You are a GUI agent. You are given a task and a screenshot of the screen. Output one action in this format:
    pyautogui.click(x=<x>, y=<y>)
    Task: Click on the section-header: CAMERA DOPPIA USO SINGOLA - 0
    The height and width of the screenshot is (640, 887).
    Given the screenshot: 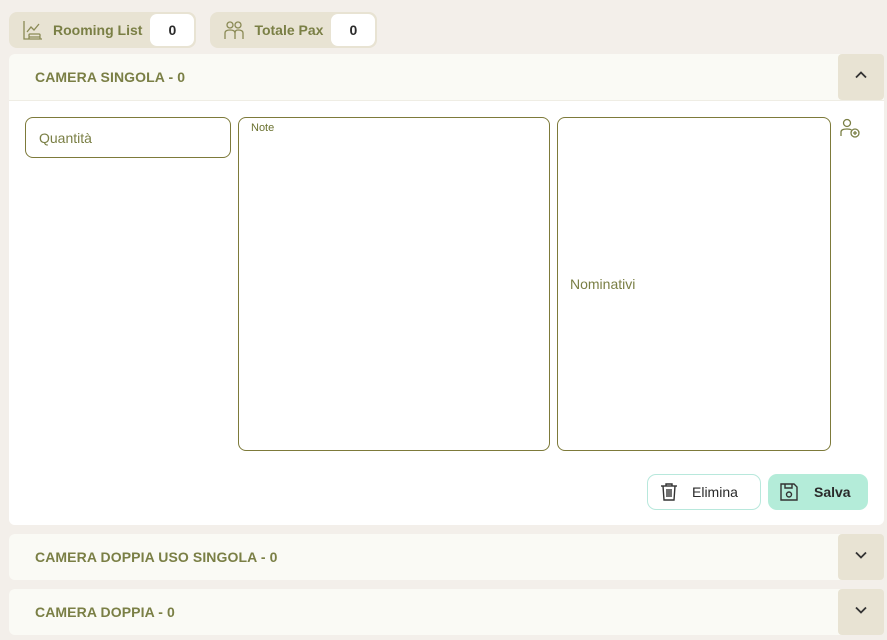 What is the action you would take?
    pyautogui.click(x=446, y=557)
    